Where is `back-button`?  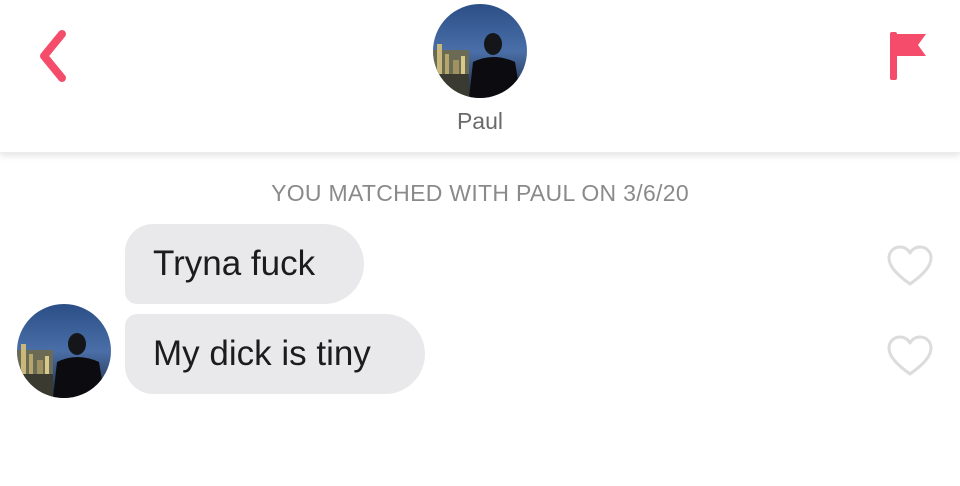
back-button is located at coordinates (52, 56).